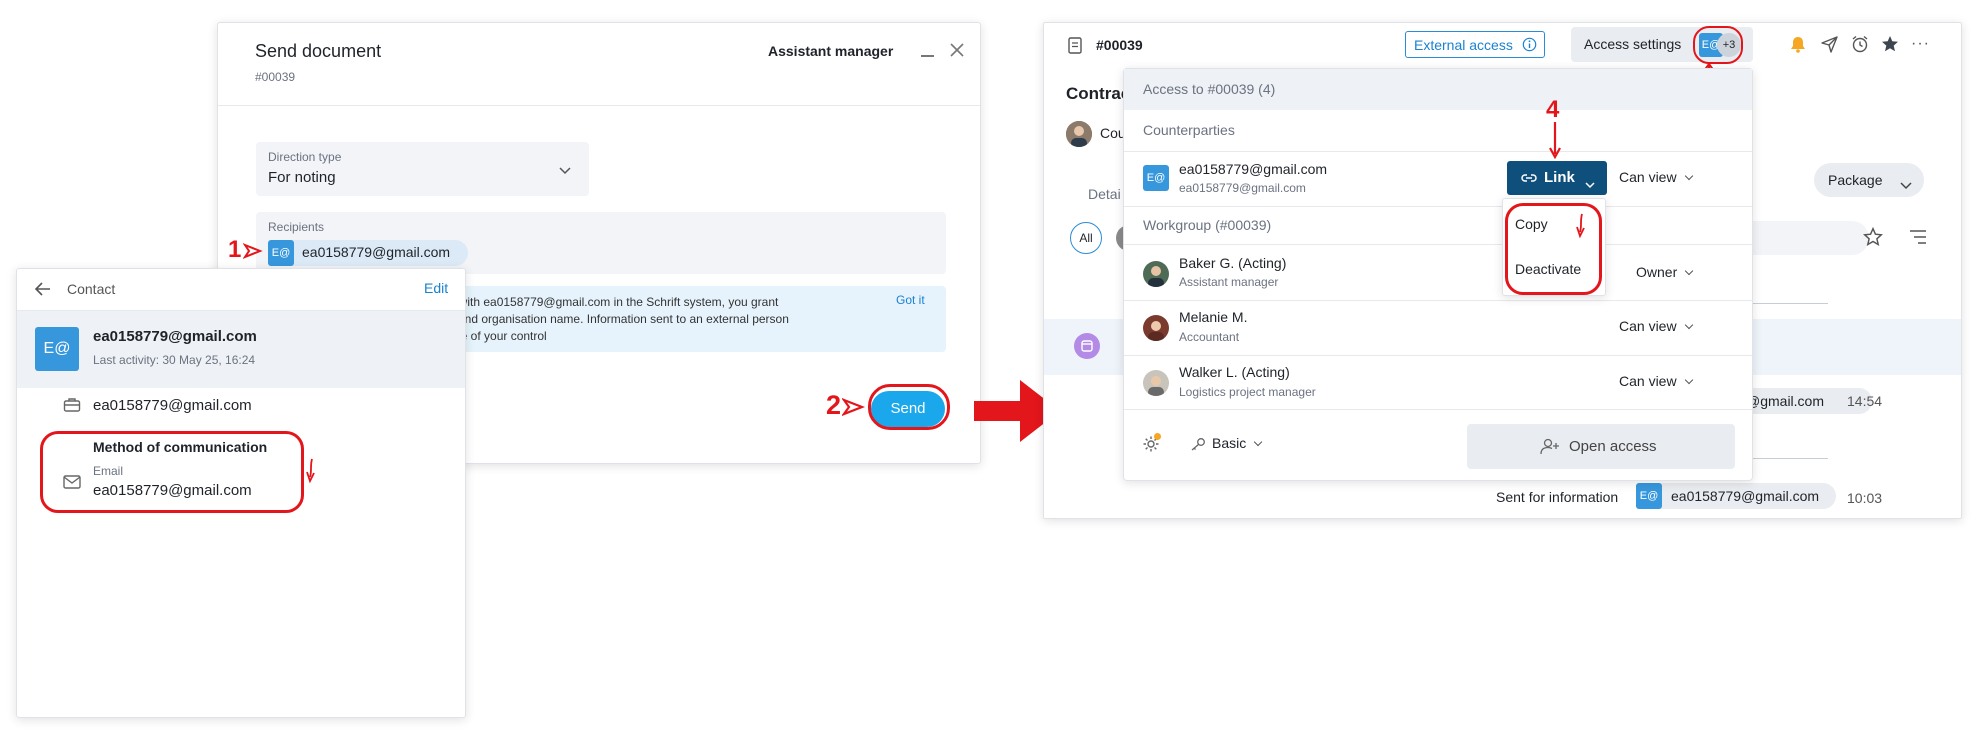  I want to click on direction-type-value: For noting, so click(302, 177).